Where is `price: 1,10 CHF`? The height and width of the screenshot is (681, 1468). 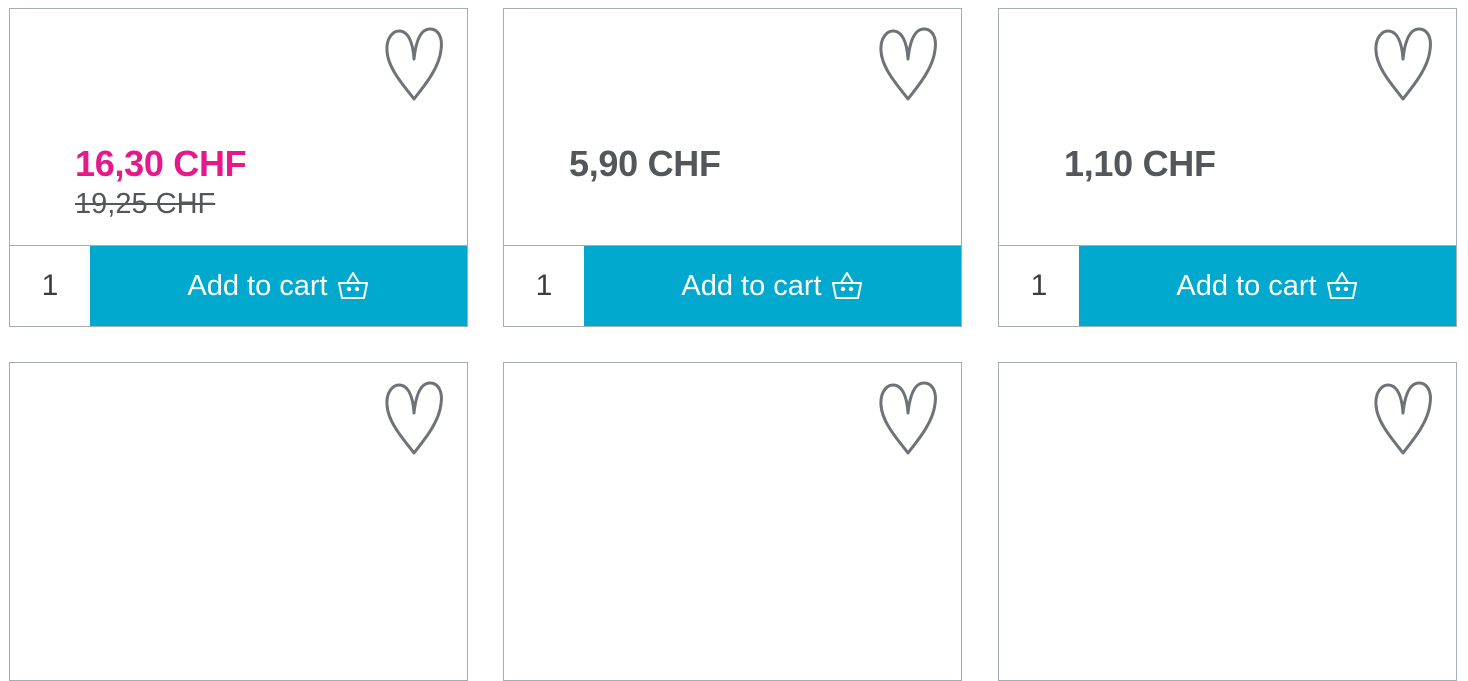 price: 1,10 CHF is located at coordinates (1140, 163).